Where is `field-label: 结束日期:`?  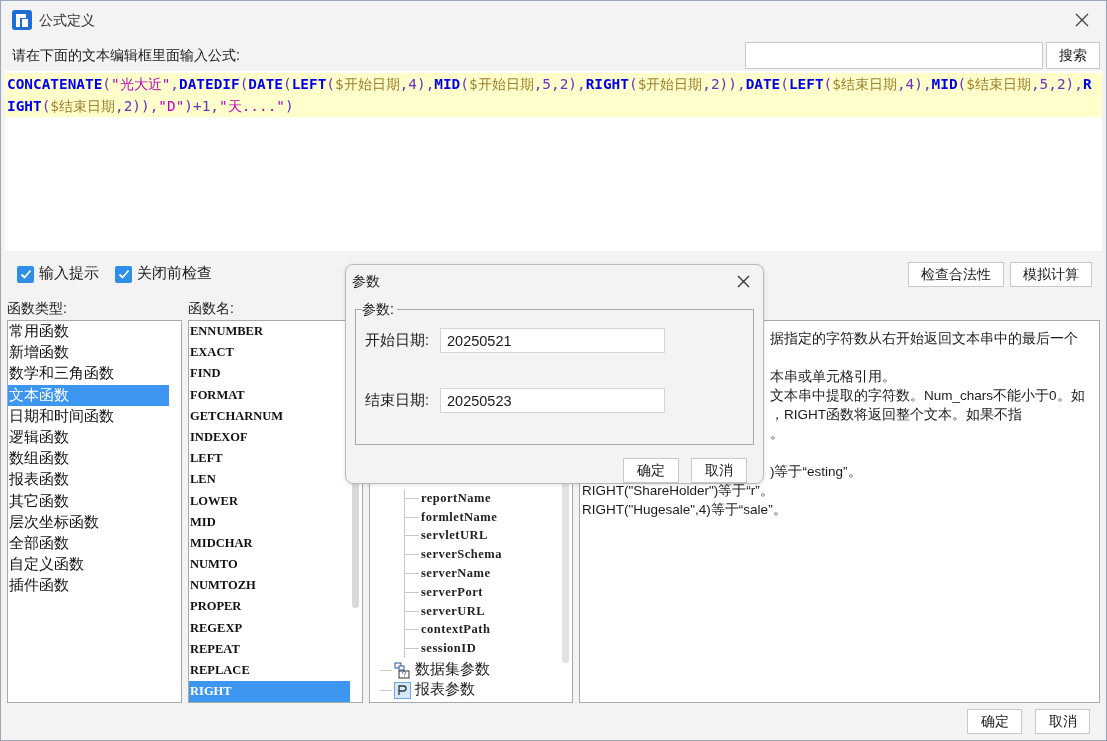 field-label: 结束日期: is located at coordinates (398, 400).